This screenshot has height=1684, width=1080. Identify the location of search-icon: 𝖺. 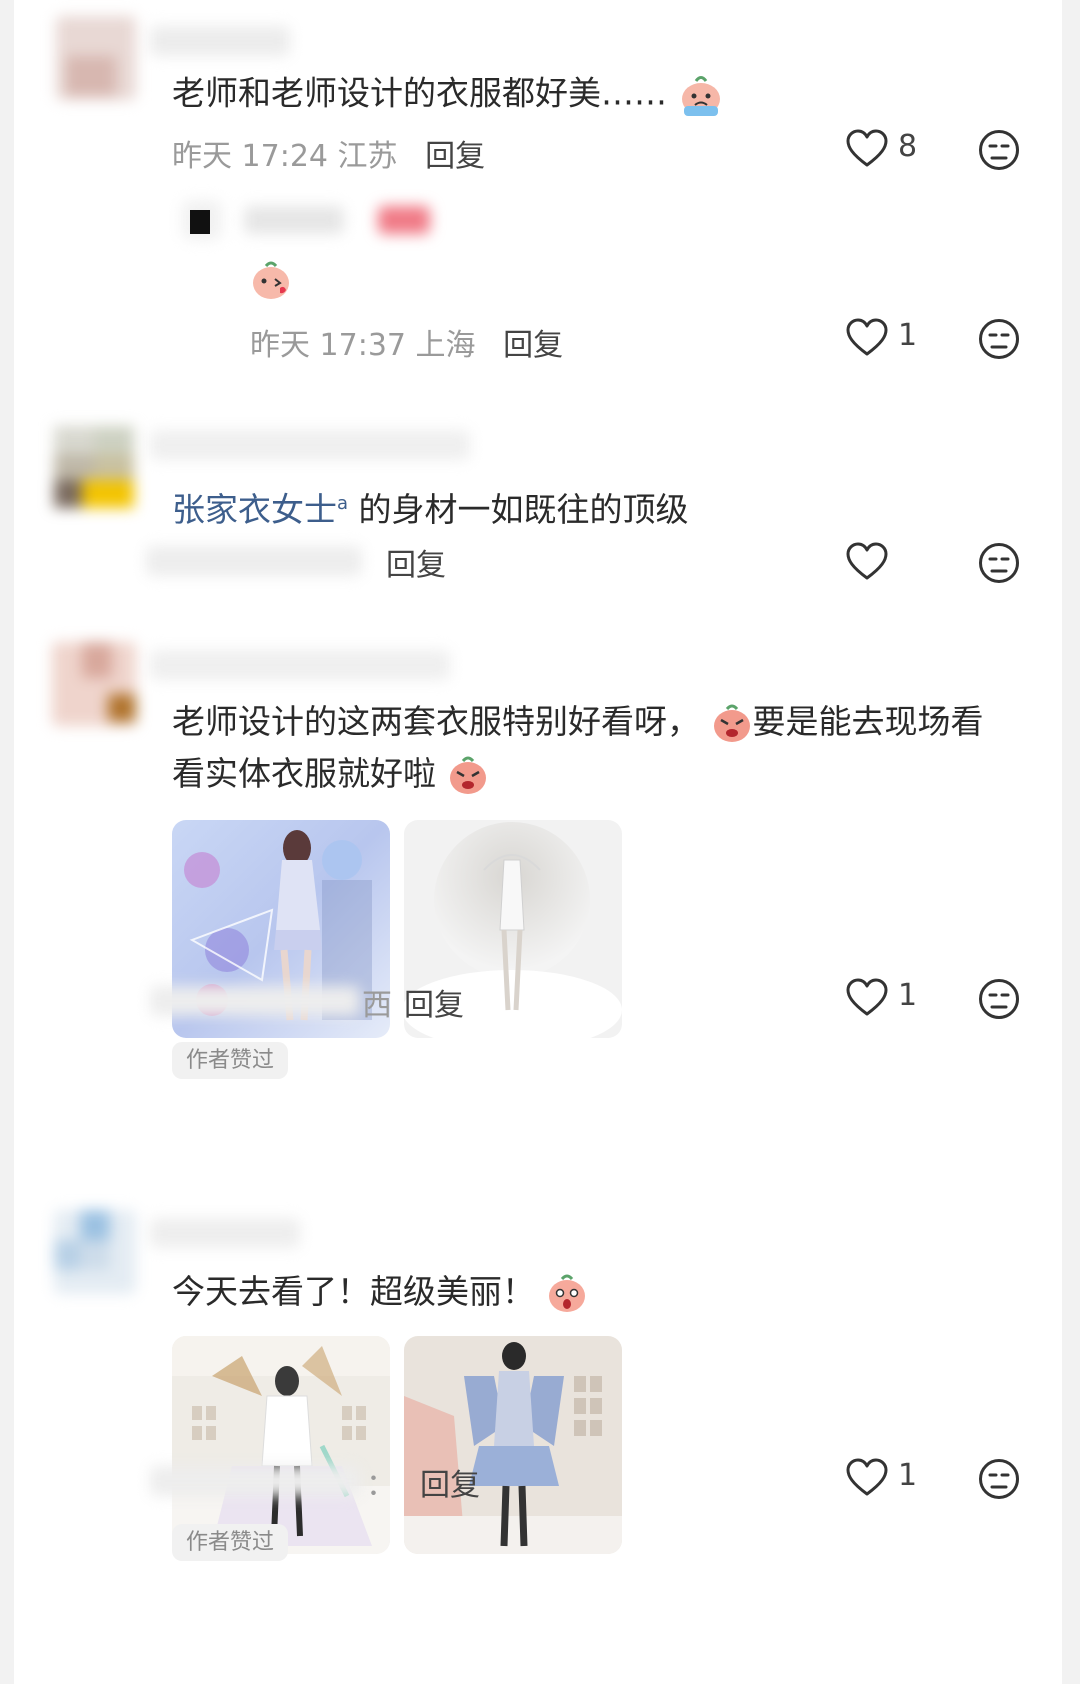
(343, 503).